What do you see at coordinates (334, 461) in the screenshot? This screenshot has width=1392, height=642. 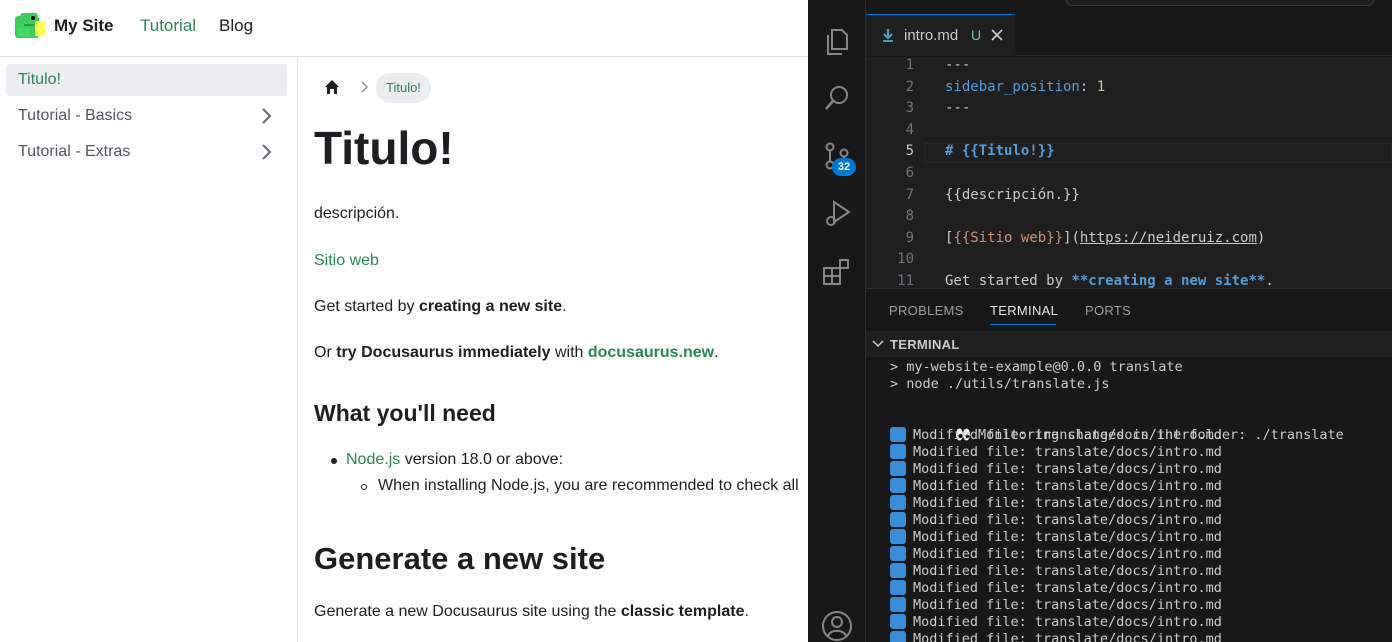 I see `list-bullet` at bounding box center [334, 461].